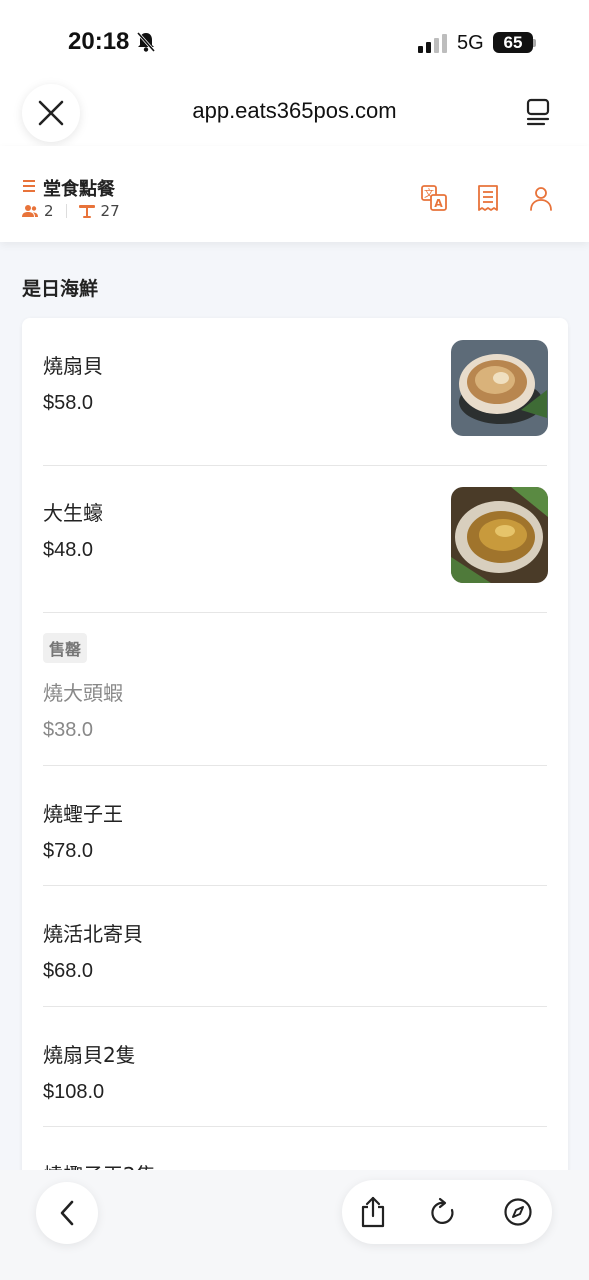 Image resolution: width=589 pixels, height=1280 pixels. I want to click on menu-item-sold-out: 售罄 燒大頭蝦 $38.0, so click(295, 693).